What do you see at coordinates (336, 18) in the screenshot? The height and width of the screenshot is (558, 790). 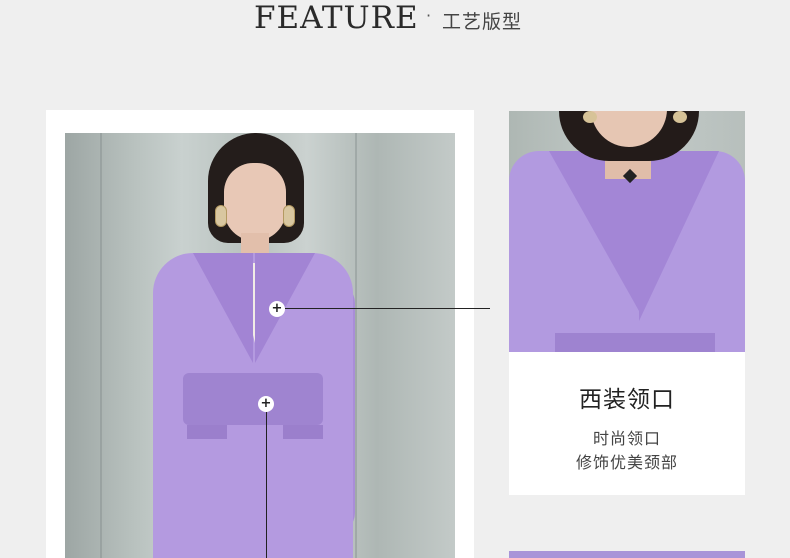 I see `feature-title: FEATURE` at bounding box center [336, 18].